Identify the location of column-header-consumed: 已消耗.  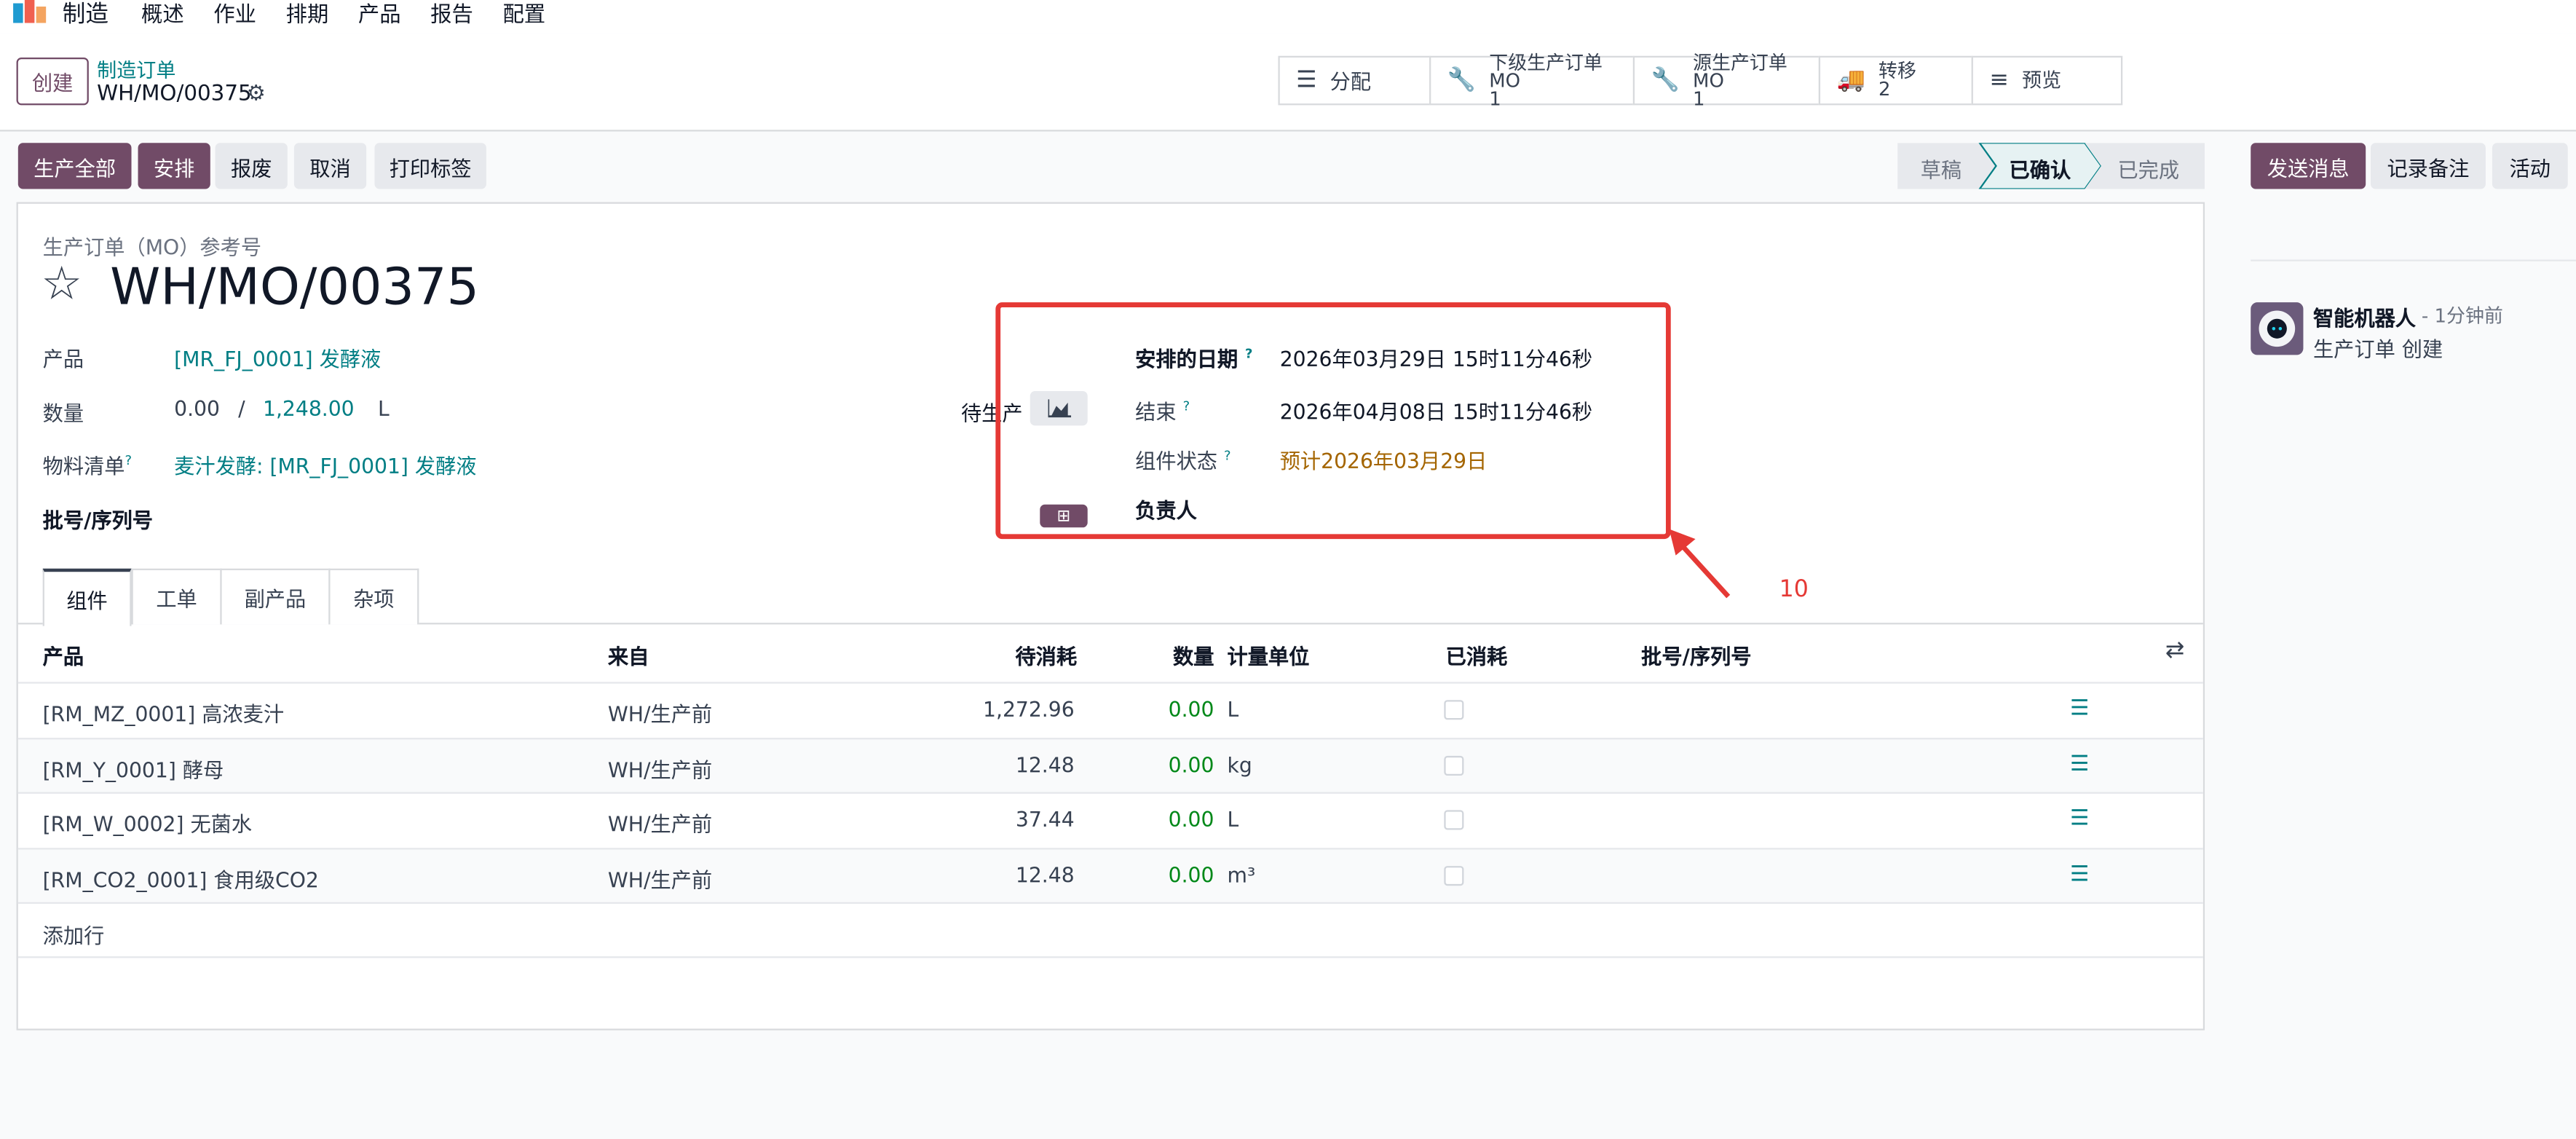
(1477, 655).